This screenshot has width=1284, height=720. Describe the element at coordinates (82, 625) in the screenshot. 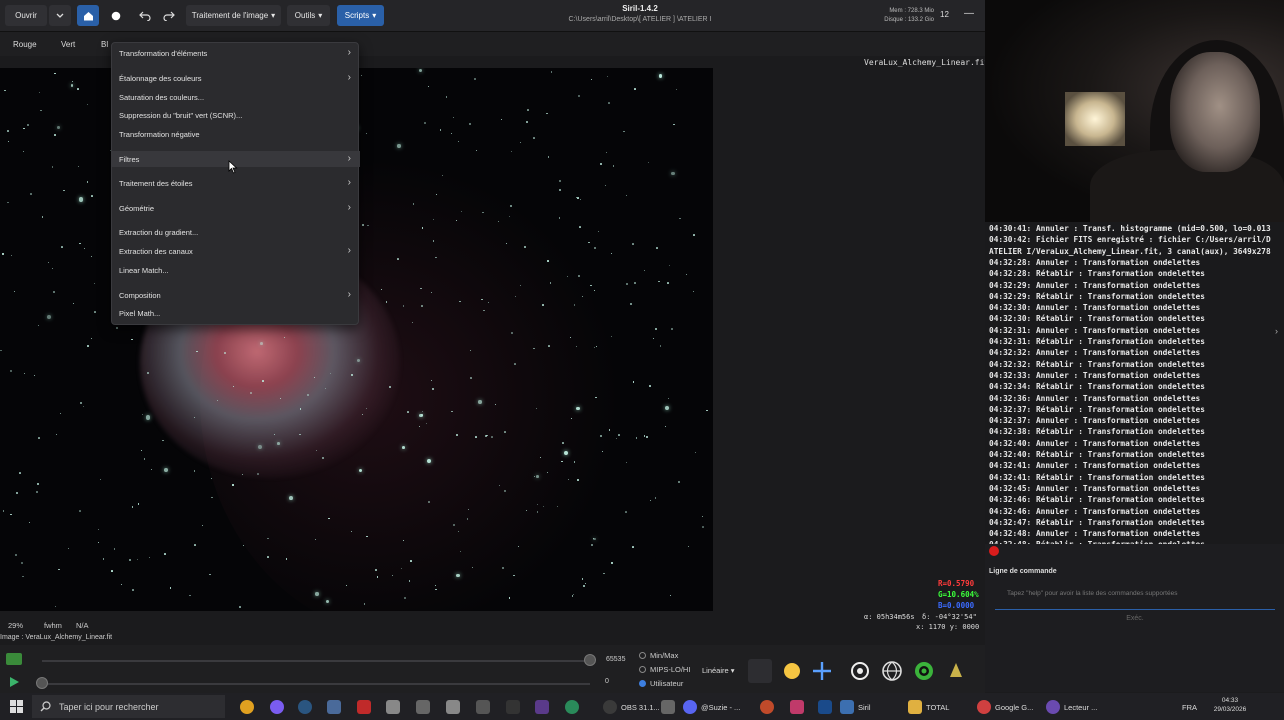

I see `fwhm-value: N/A` at that location.